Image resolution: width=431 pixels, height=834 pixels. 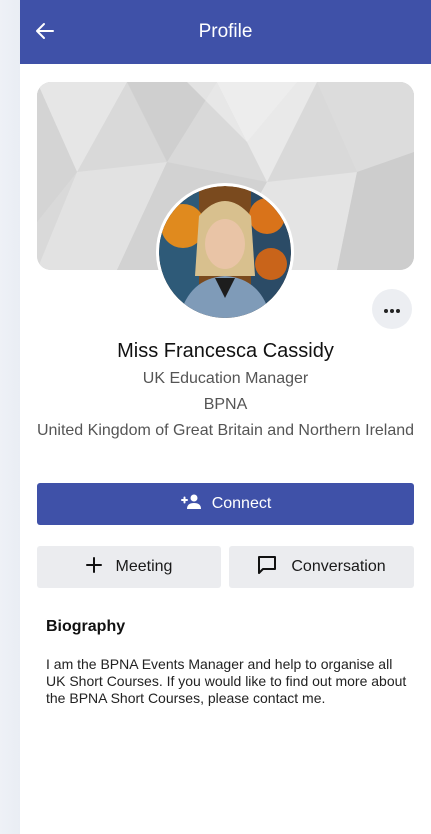 I want to click on plus-icon, so click(x=100, y=567).